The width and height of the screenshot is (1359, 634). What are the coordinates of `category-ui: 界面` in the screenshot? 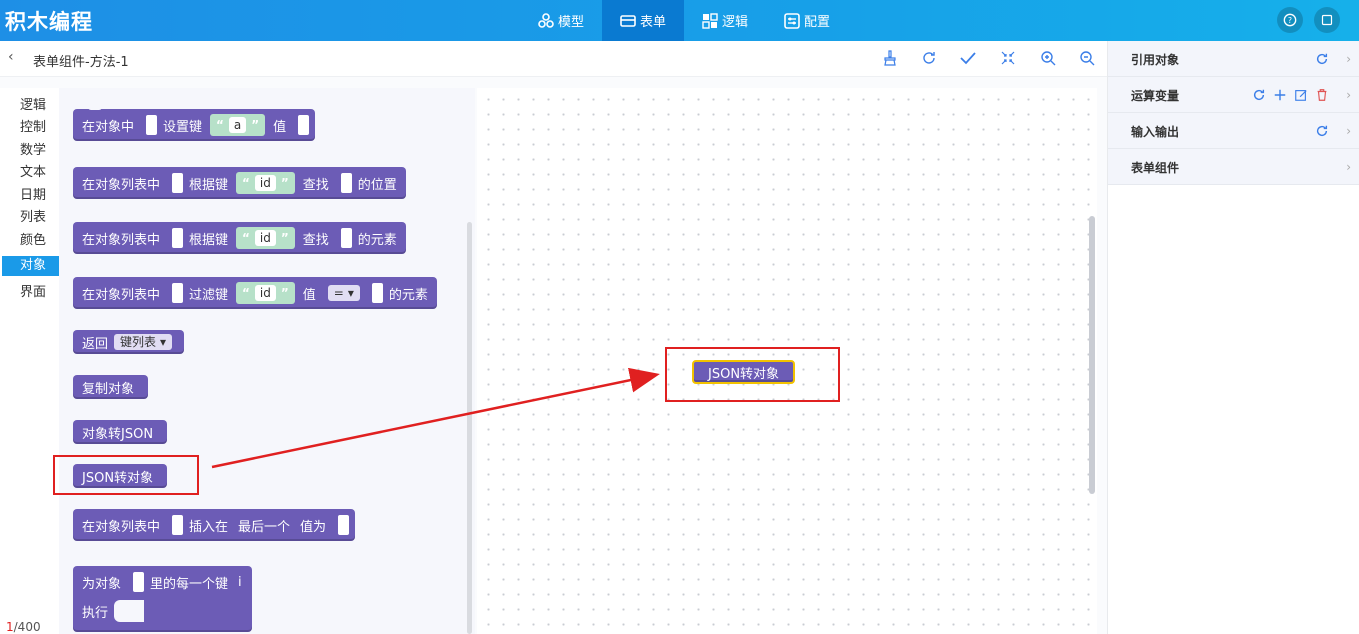 It's located at (33, 290).